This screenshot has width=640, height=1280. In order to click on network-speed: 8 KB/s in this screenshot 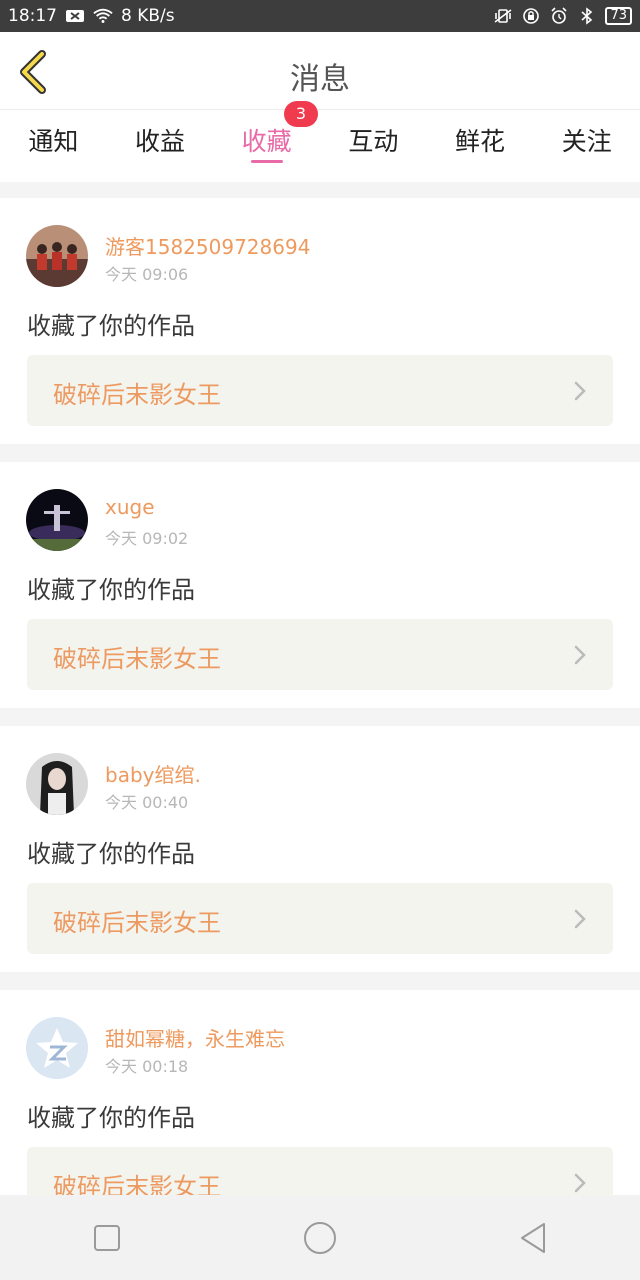, I will do `click(148, 16)`.